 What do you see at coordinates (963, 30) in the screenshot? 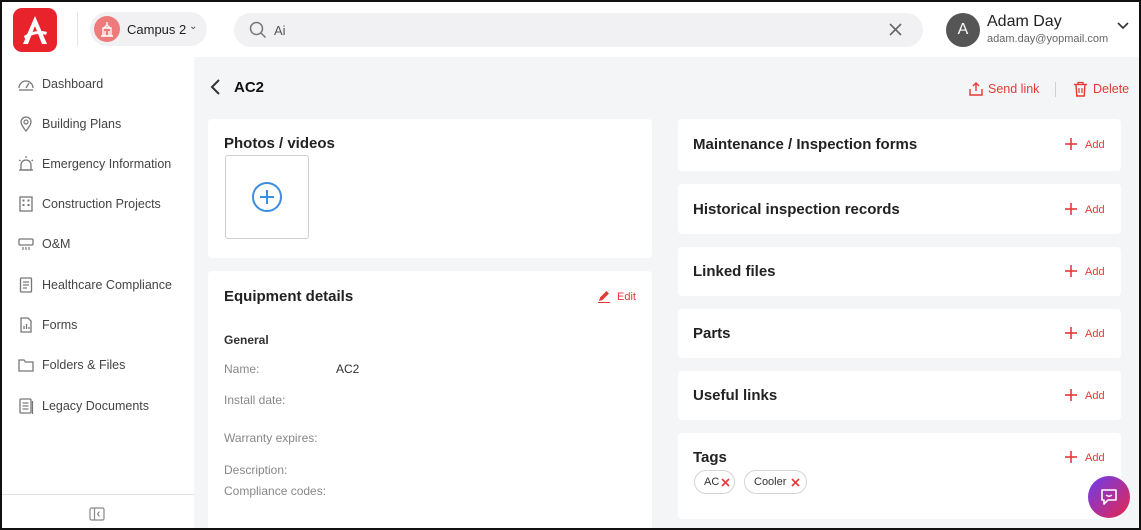
I see `avatar: A` at bounding box center [963, 30].